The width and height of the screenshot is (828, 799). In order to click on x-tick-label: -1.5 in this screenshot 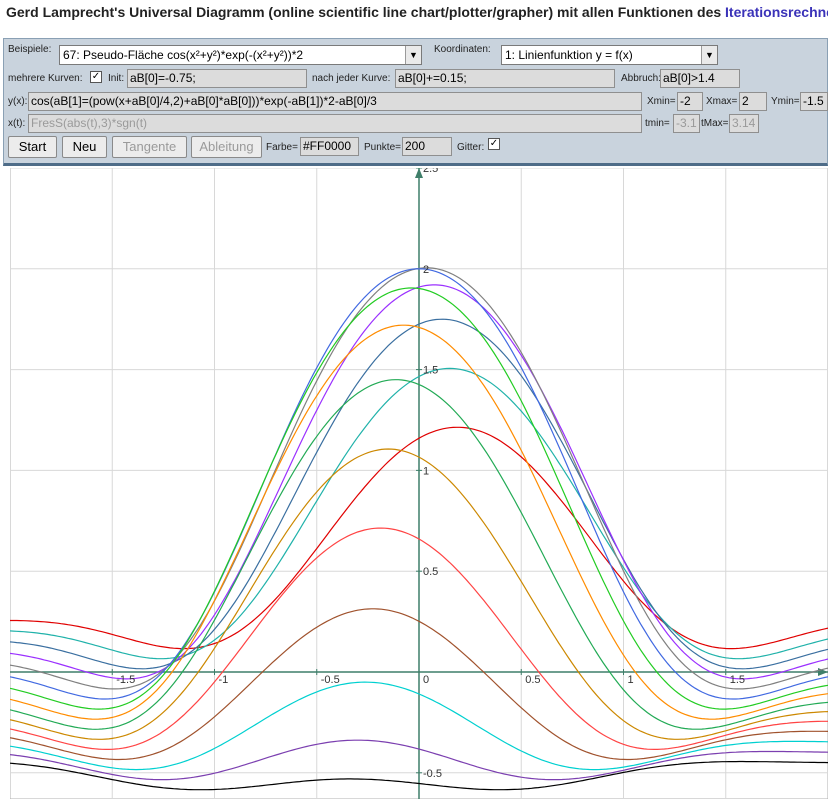, I will do `click(125, 680)`.